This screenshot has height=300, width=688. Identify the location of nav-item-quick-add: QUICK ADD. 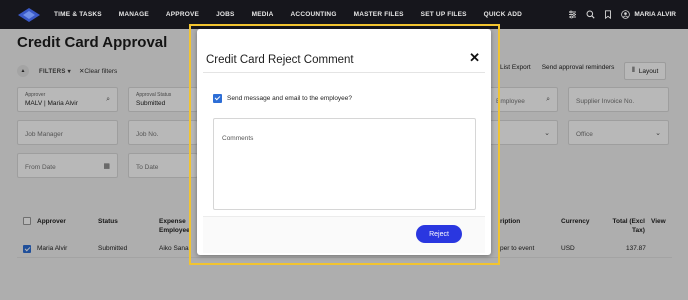
(503, 14).